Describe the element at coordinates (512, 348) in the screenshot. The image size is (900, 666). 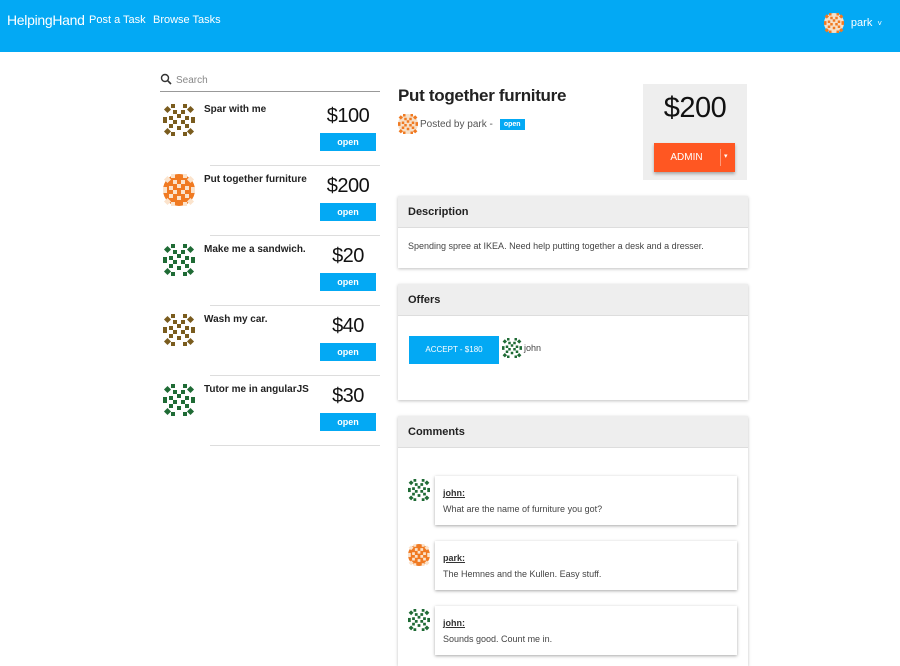
I see `offer-user-avatar` at that location.